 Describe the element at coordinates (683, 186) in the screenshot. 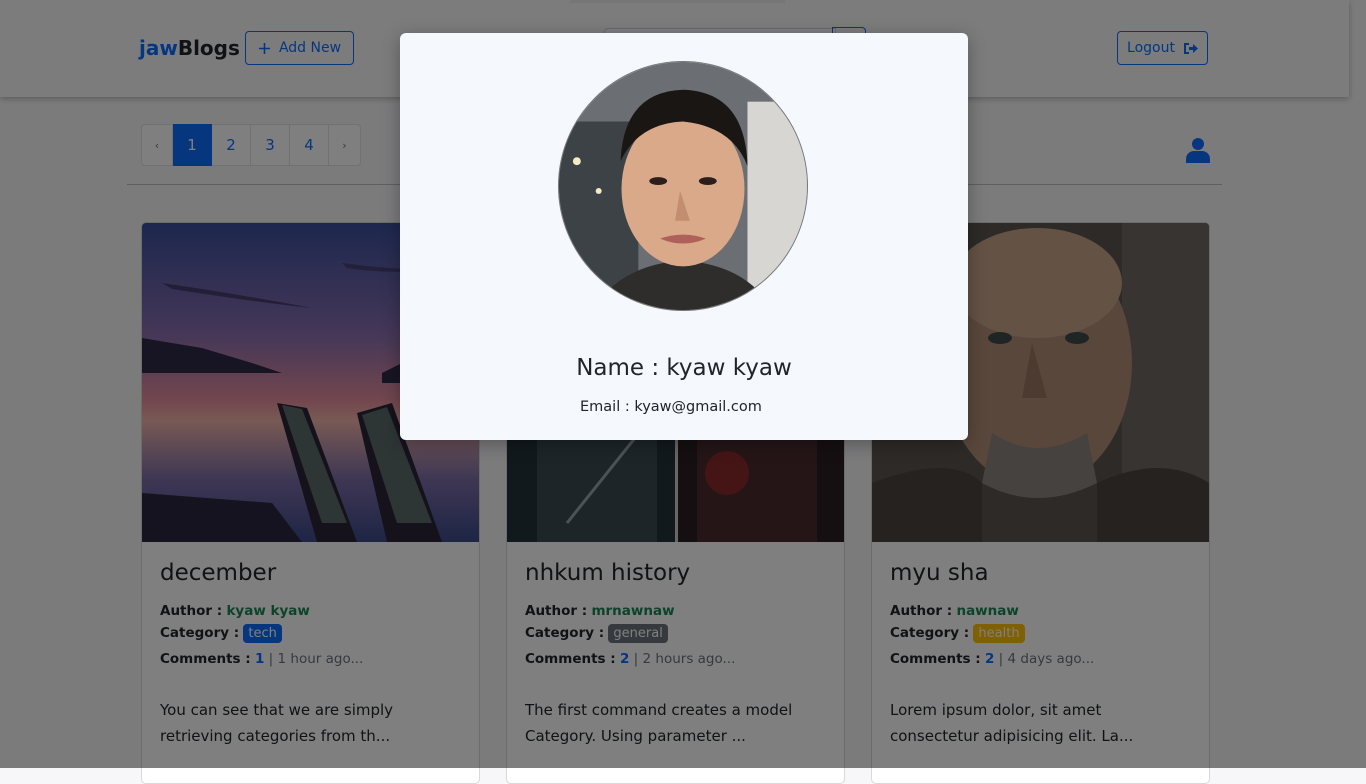

I see `profile-avatar` at that location.